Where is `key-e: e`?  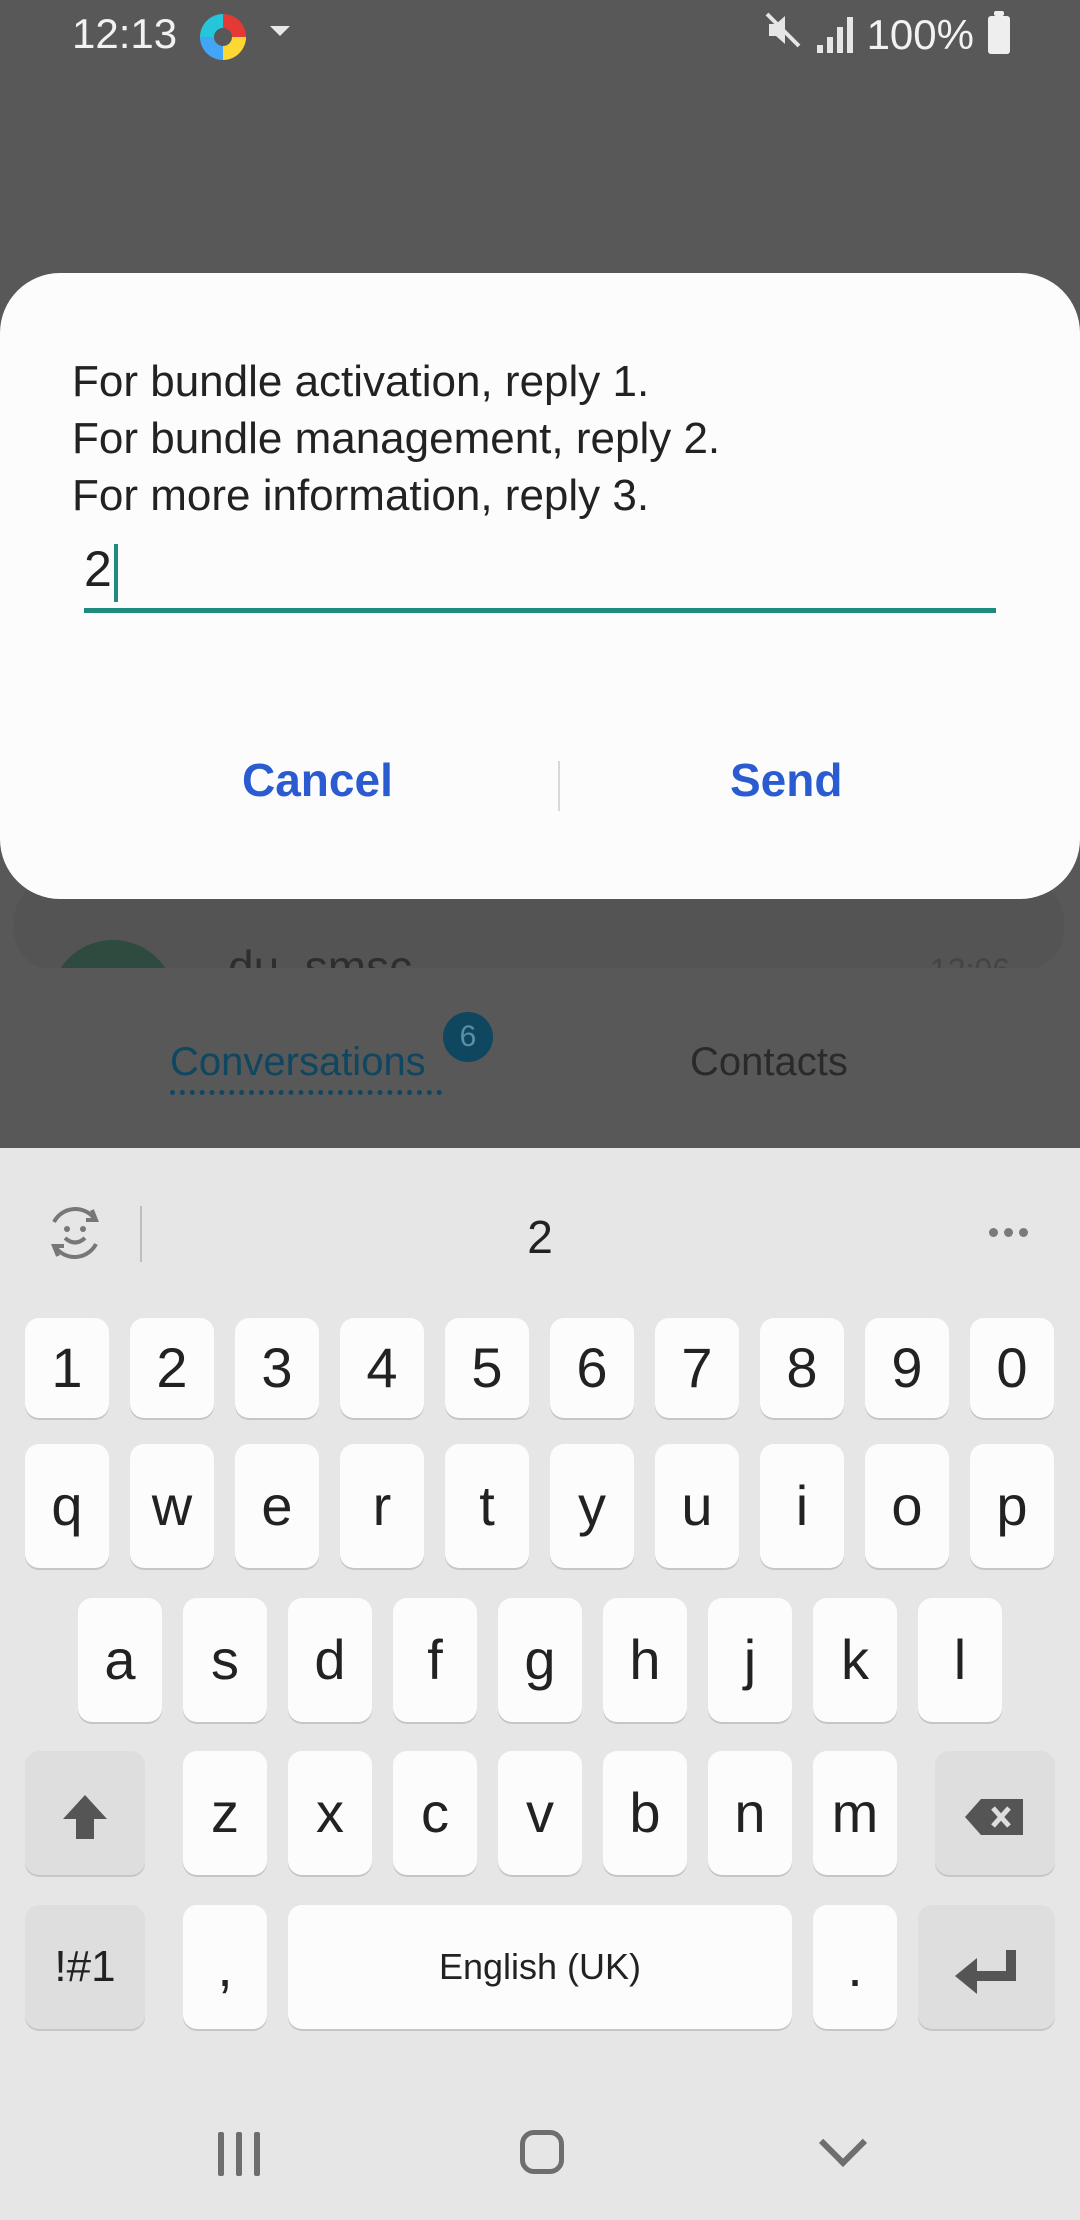
key-e: e is located at coordinates (277, 1506).